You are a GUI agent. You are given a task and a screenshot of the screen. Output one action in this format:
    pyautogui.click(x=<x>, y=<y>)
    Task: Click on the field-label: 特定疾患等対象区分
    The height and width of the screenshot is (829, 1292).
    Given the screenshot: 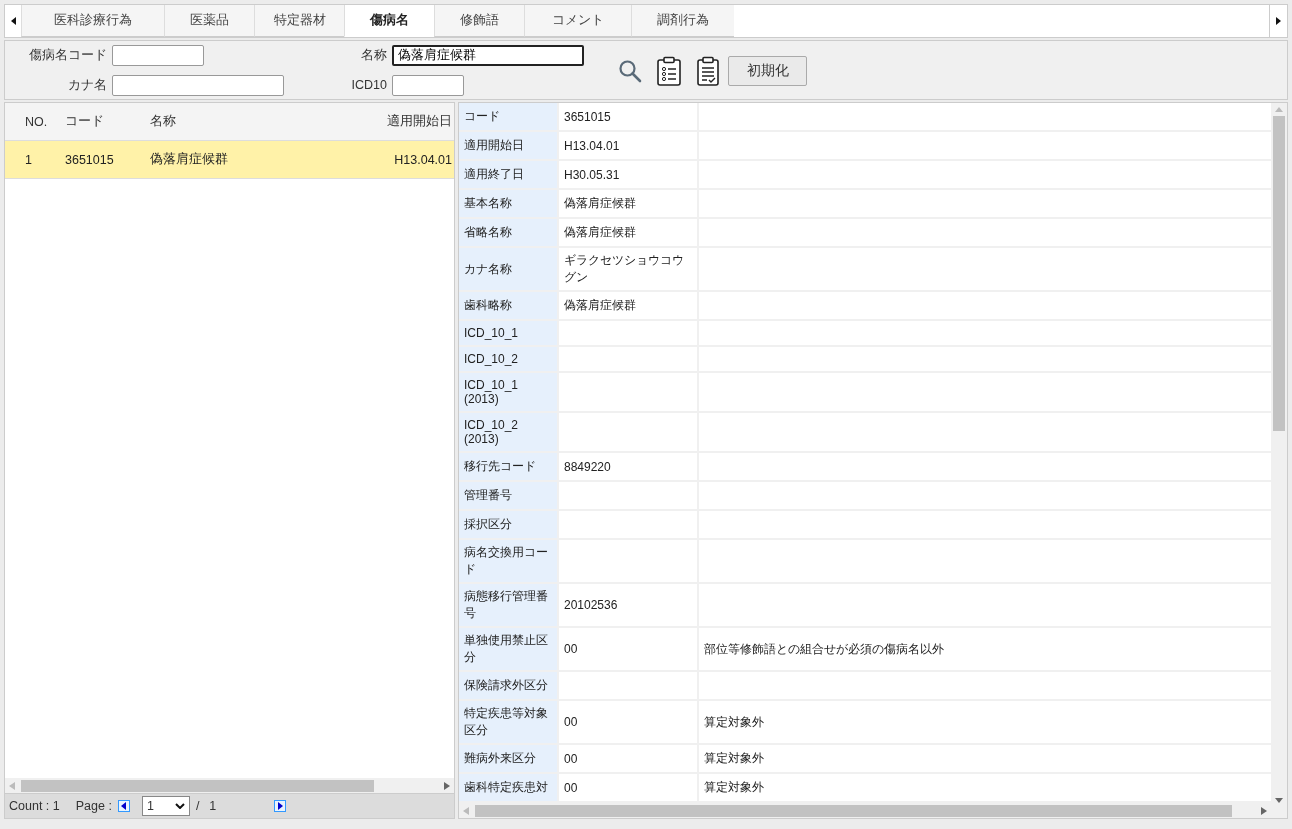 What is the action you would take?
    pyautogui.click(x=509, y=723)
    